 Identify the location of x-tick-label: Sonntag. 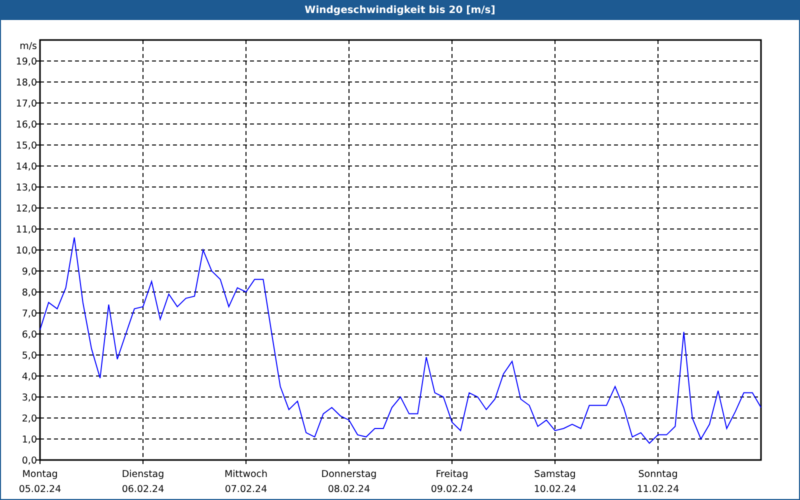
(658, 474).